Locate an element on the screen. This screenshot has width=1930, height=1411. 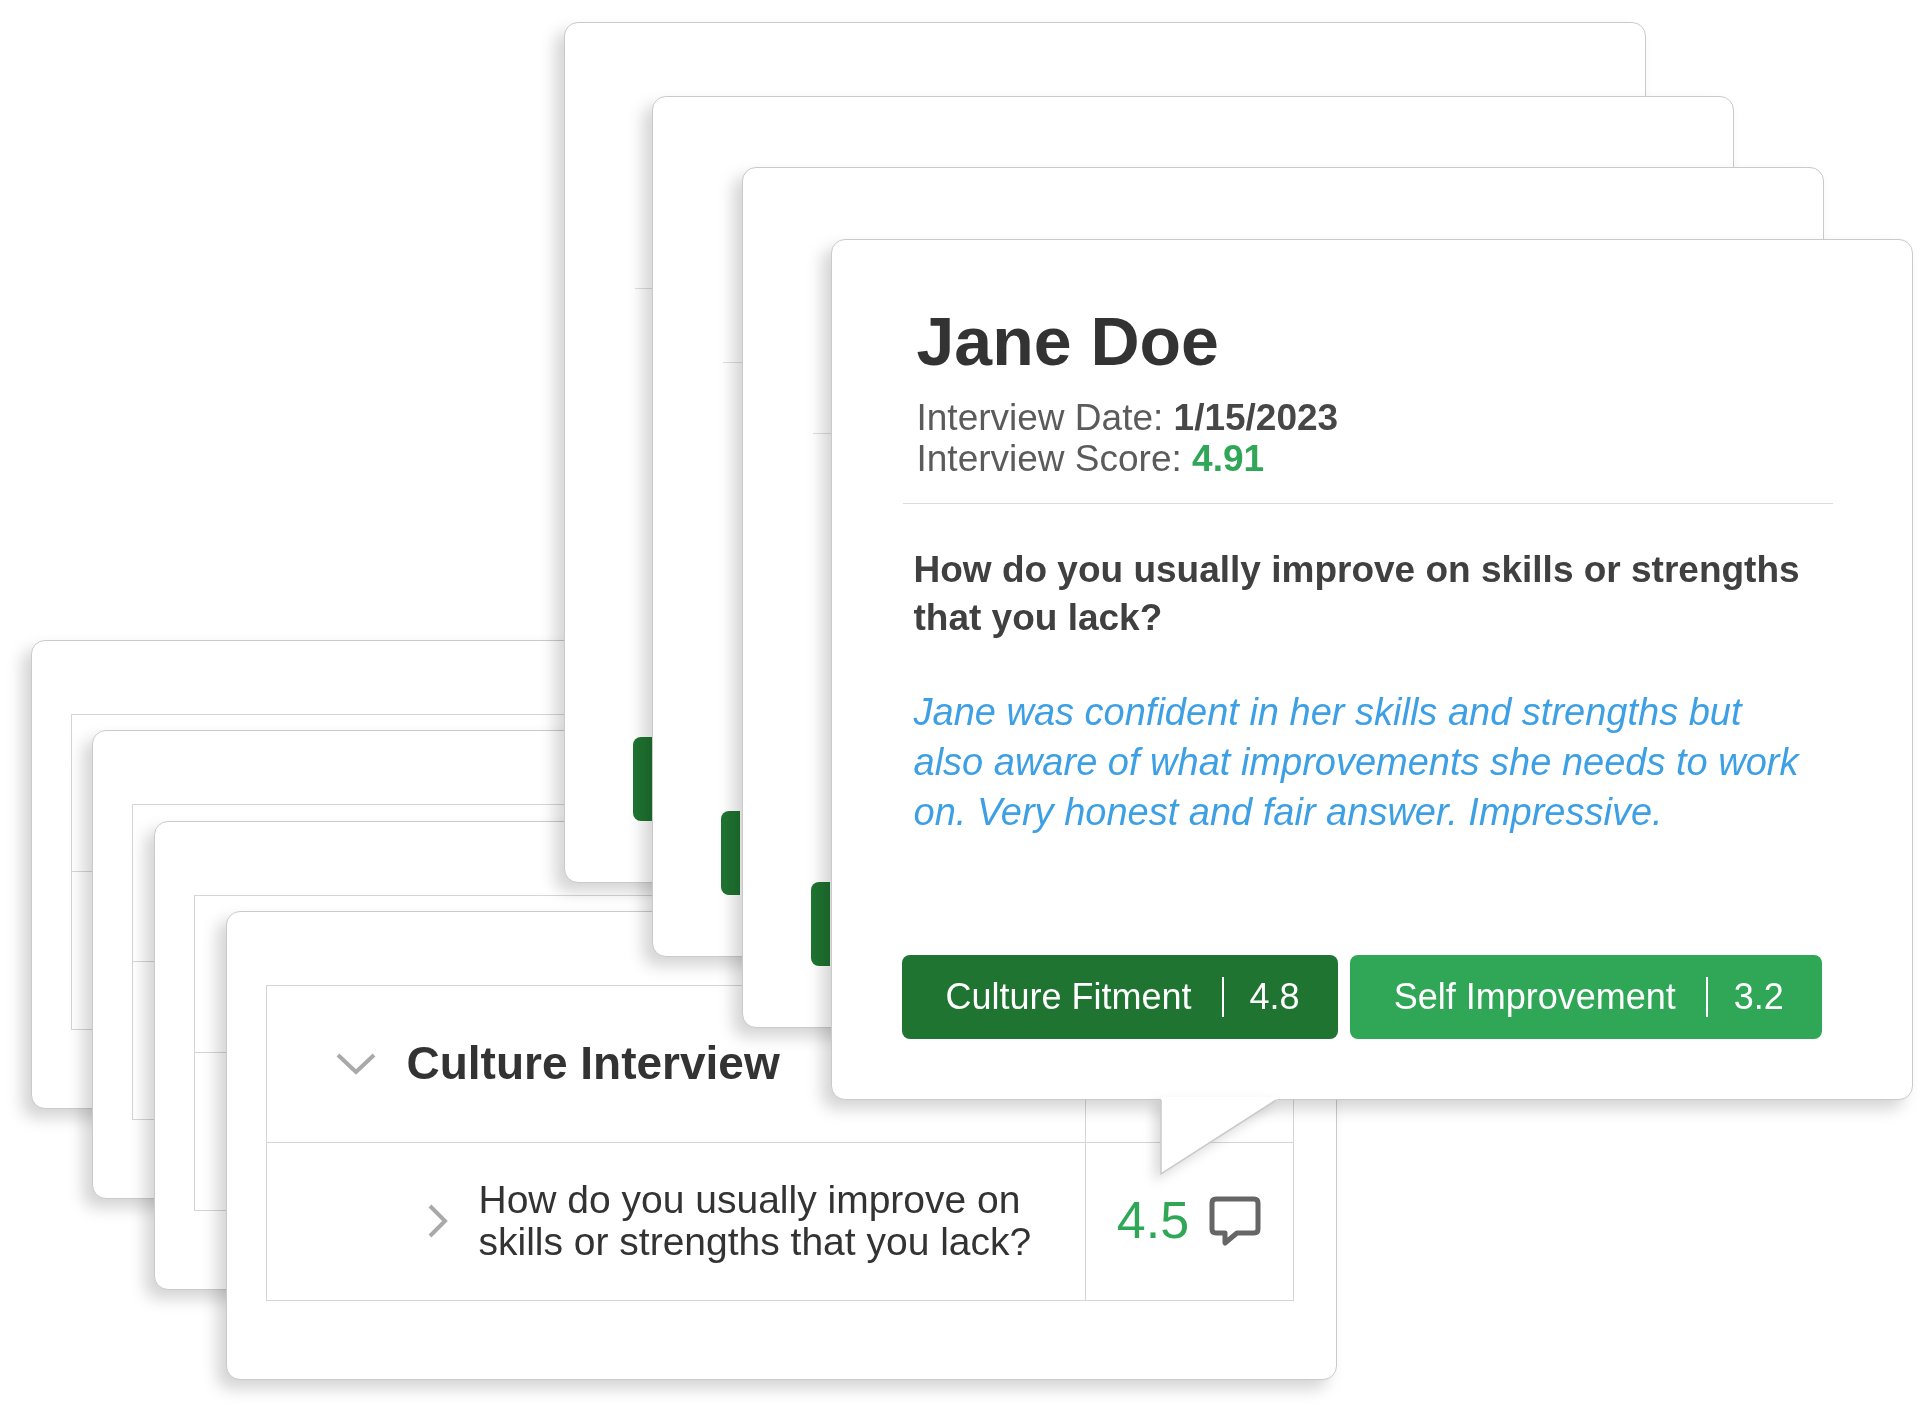
category-score-button: Self Improvement 3.2 is located at coordinates (1585, 997).